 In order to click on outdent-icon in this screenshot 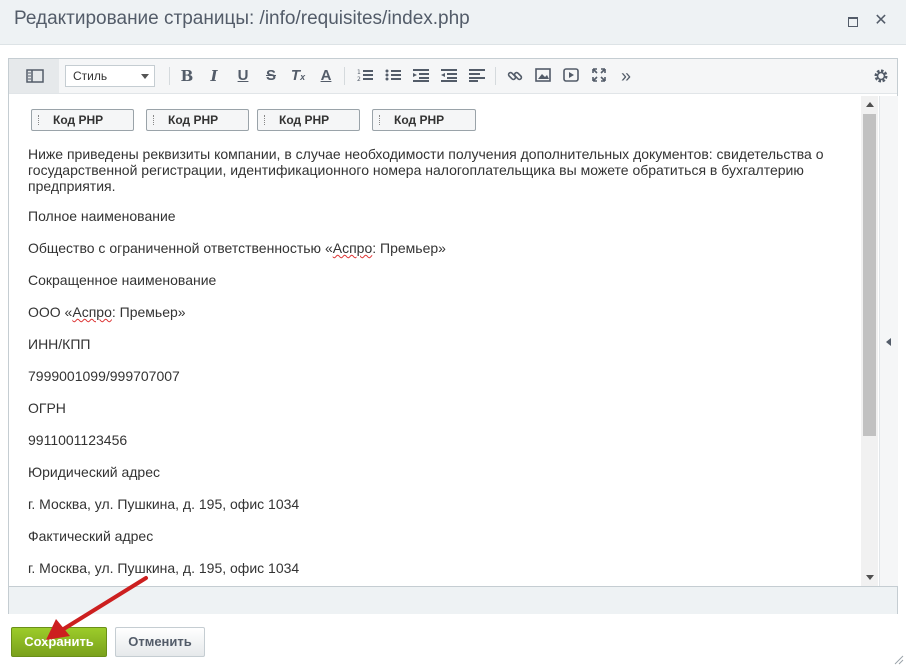, I will do `click(449, 76)`.